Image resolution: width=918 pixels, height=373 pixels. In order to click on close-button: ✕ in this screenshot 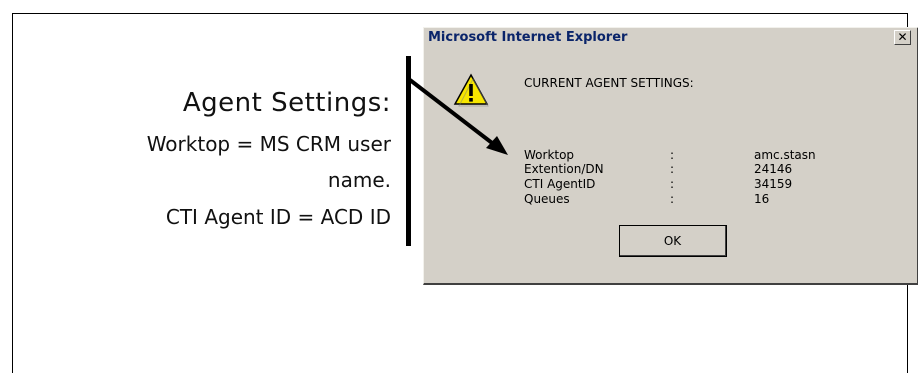, I will do `click(902, 37)`.